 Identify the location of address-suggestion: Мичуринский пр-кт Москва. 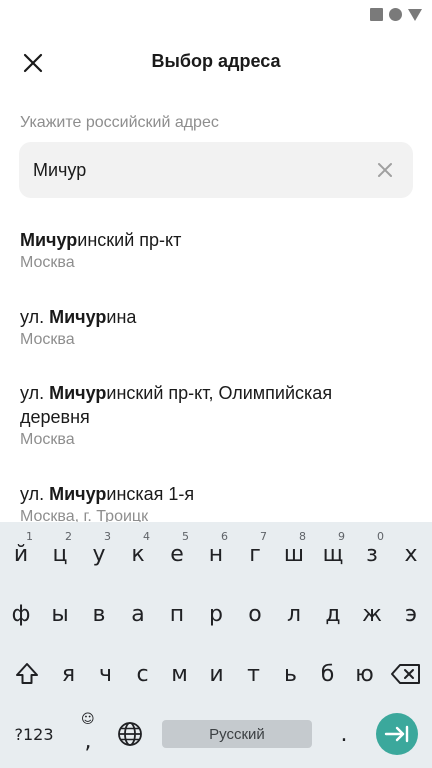
(220, 251).